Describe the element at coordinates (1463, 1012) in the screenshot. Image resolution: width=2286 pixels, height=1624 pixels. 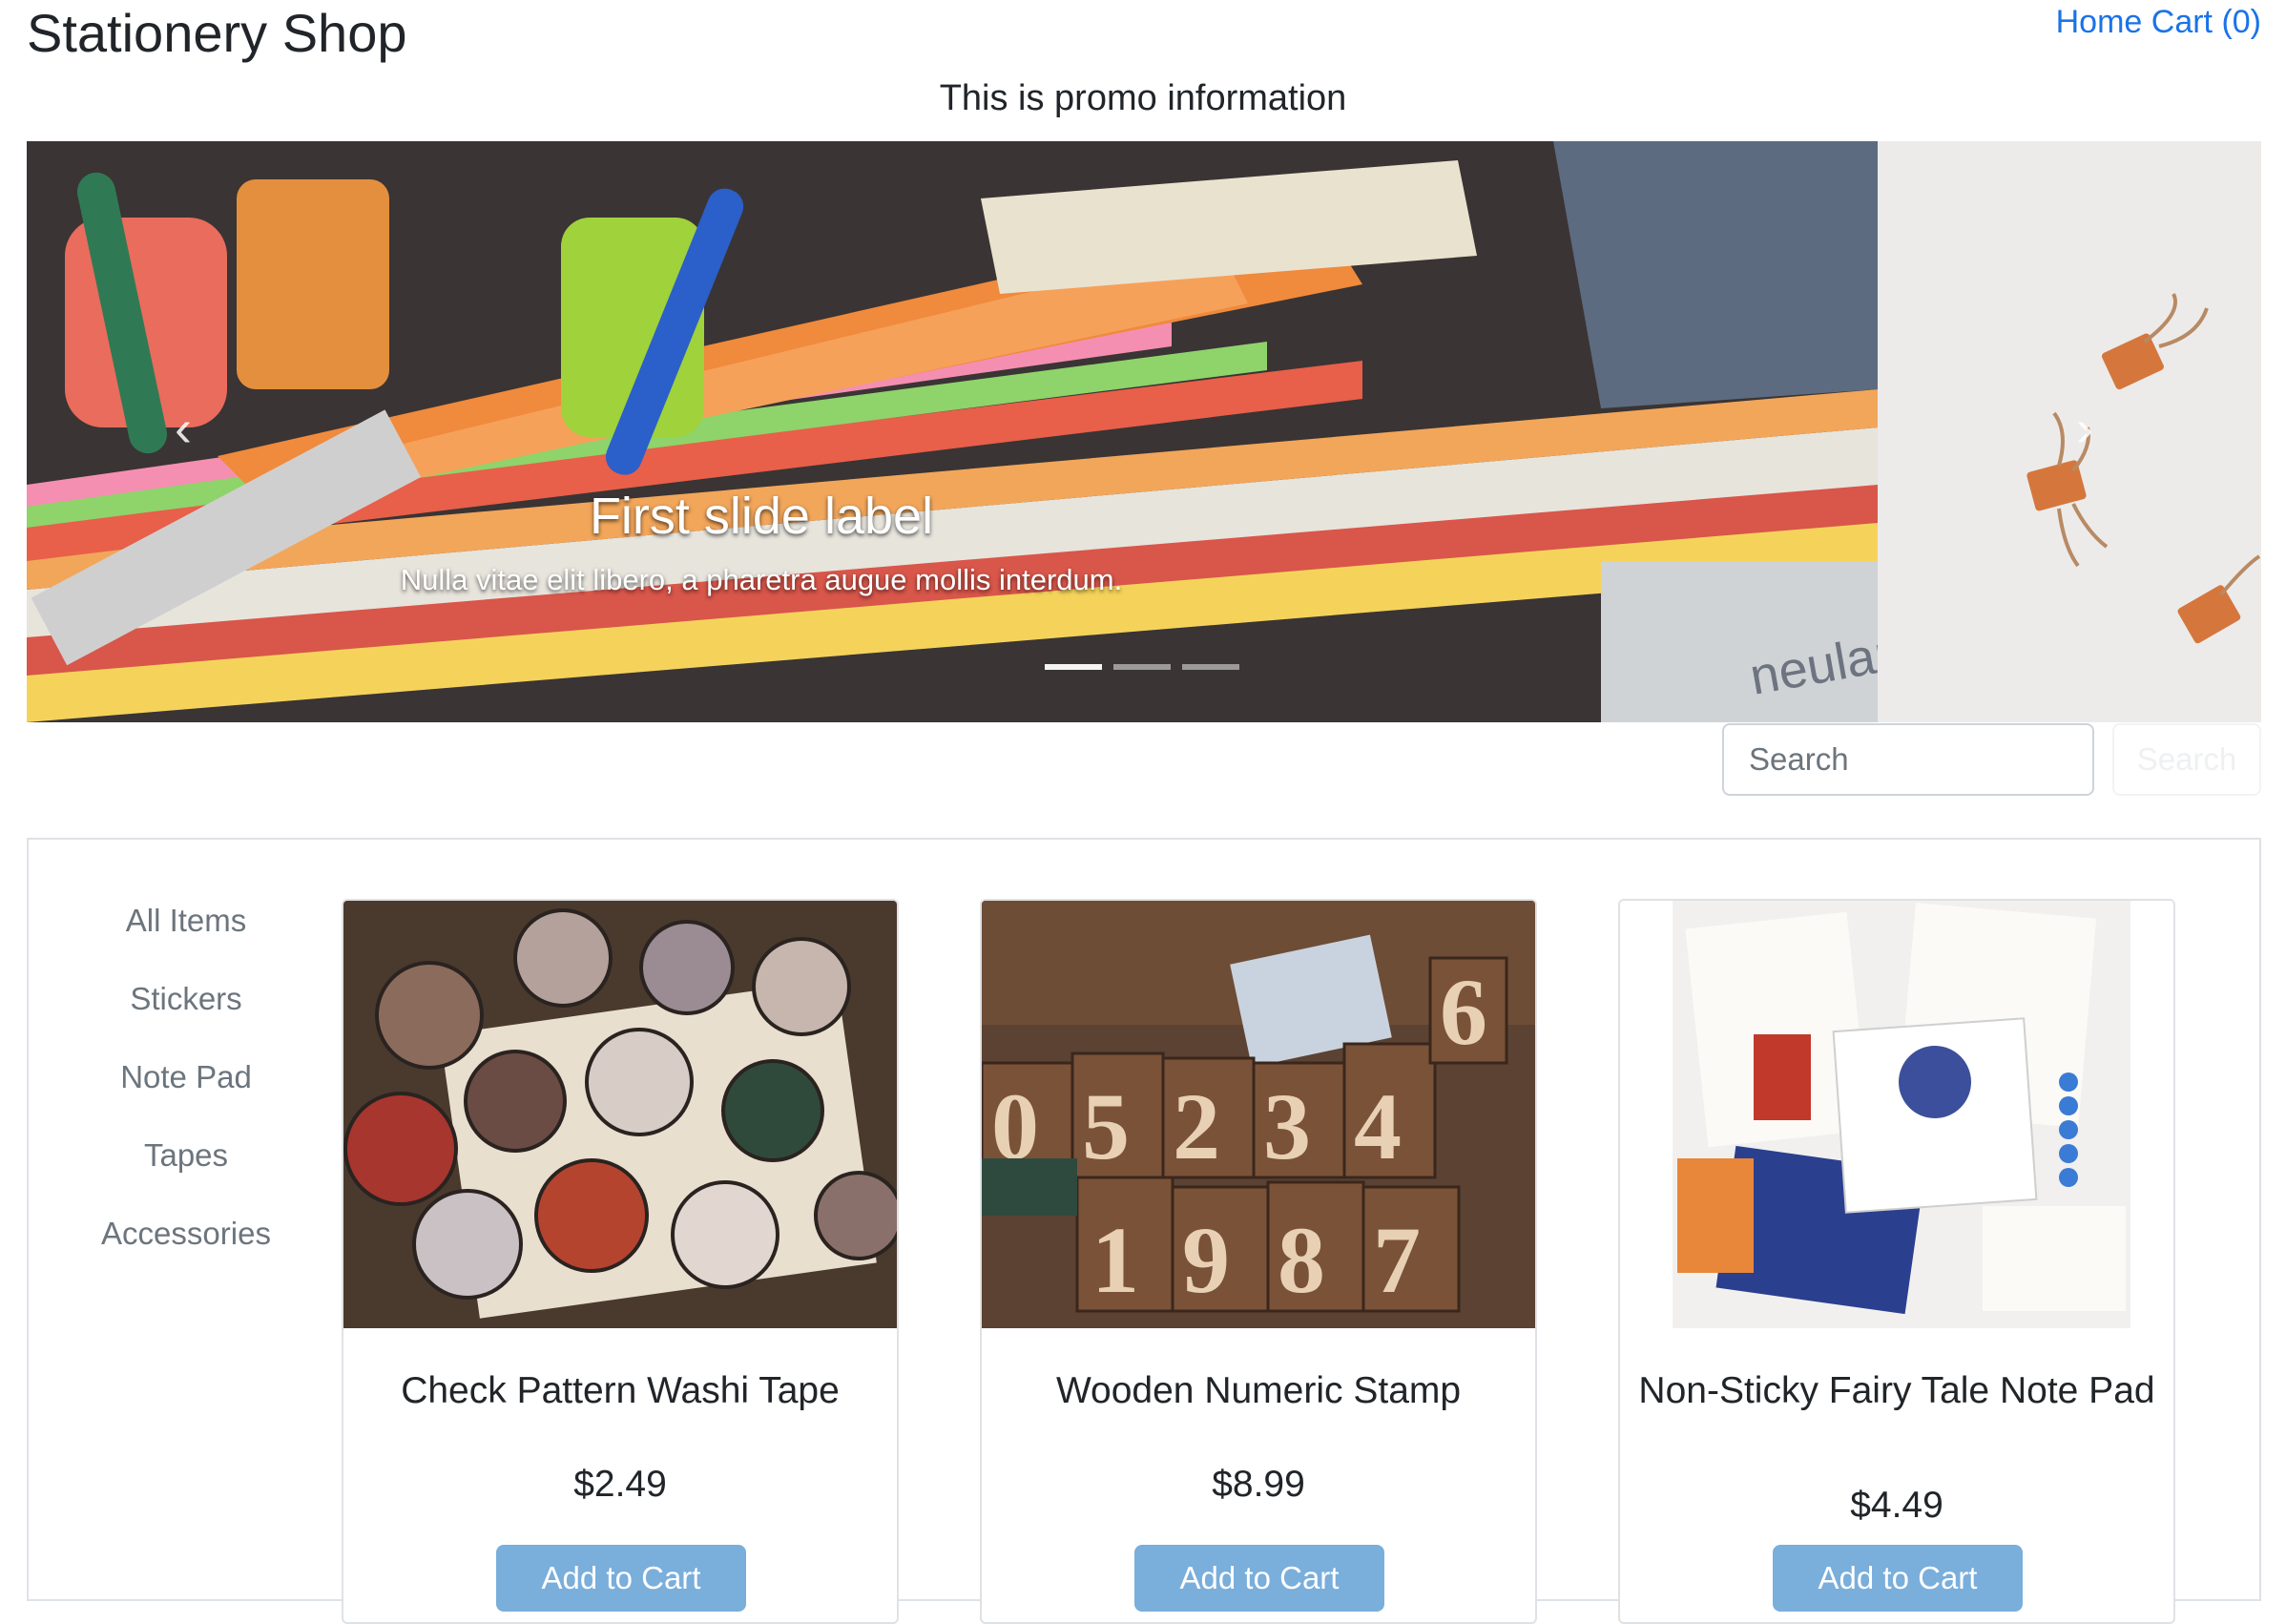
I see `svg-text: 6` at that location.